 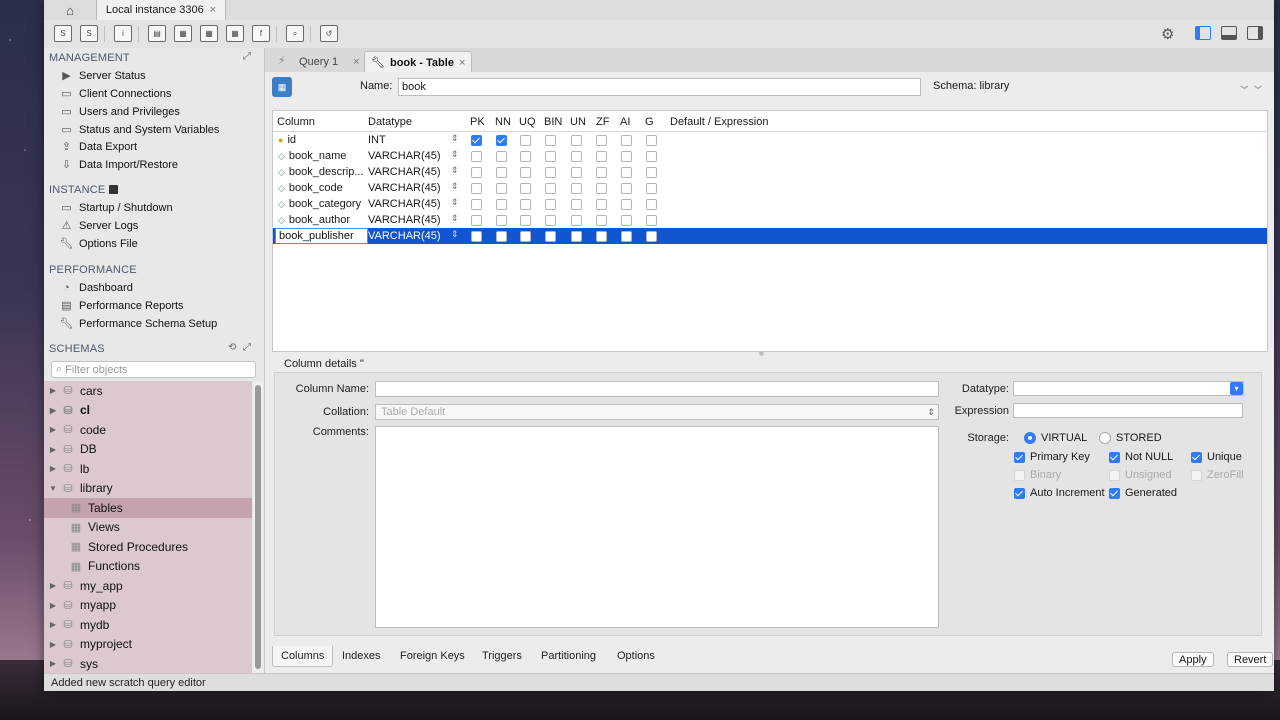 I want to click on schema-library-procedures: ▦ Stored Procedures, so click(x=148, y=547).